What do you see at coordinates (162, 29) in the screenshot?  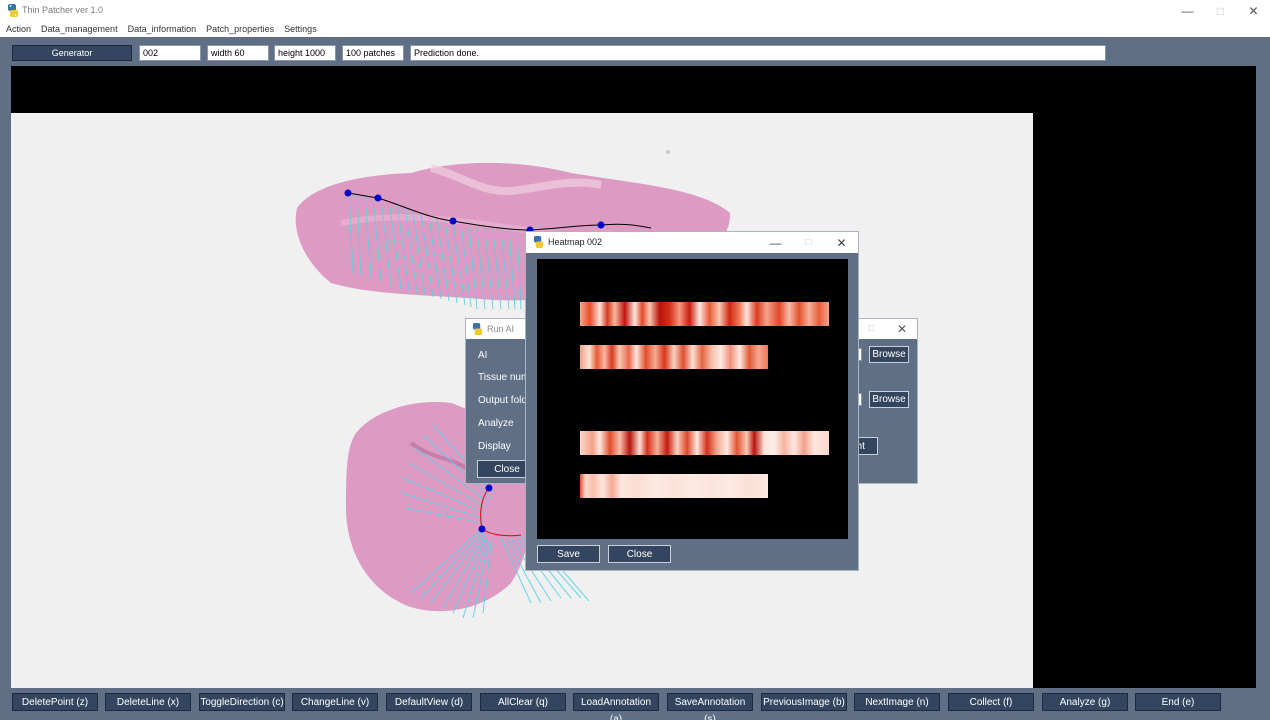 I see `menu-data-information: Data_information` at bounding box center [162, 29].